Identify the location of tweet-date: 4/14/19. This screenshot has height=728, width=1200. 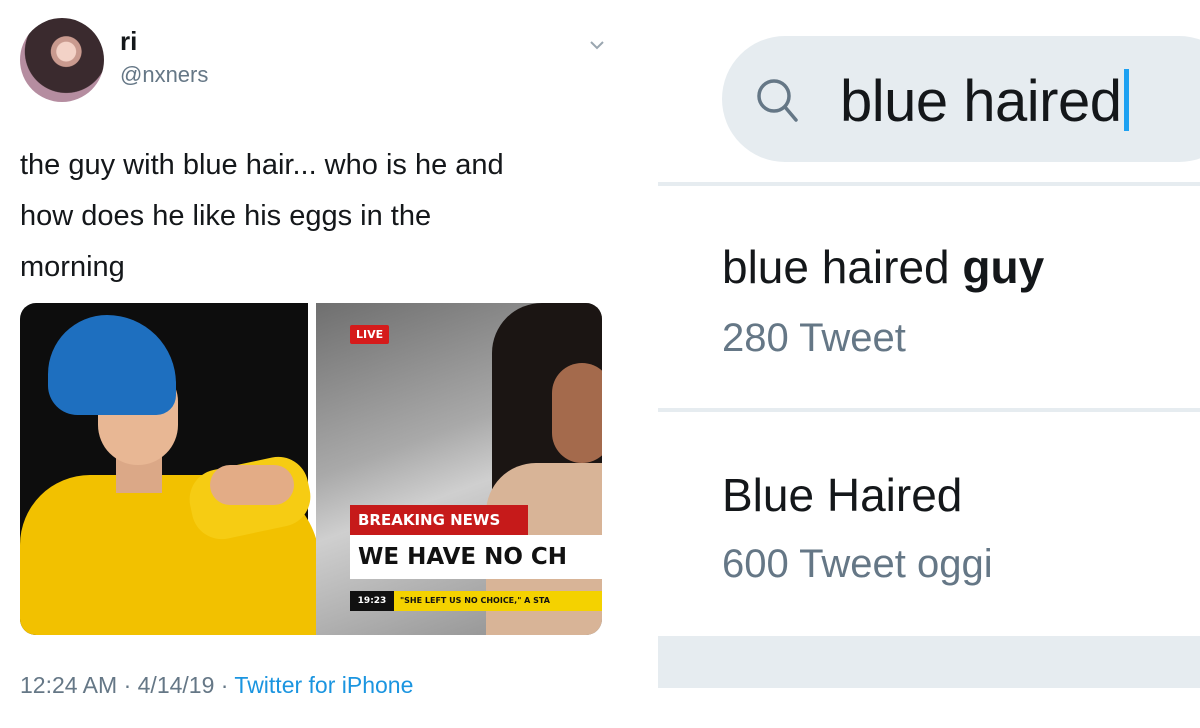
(176, 685).